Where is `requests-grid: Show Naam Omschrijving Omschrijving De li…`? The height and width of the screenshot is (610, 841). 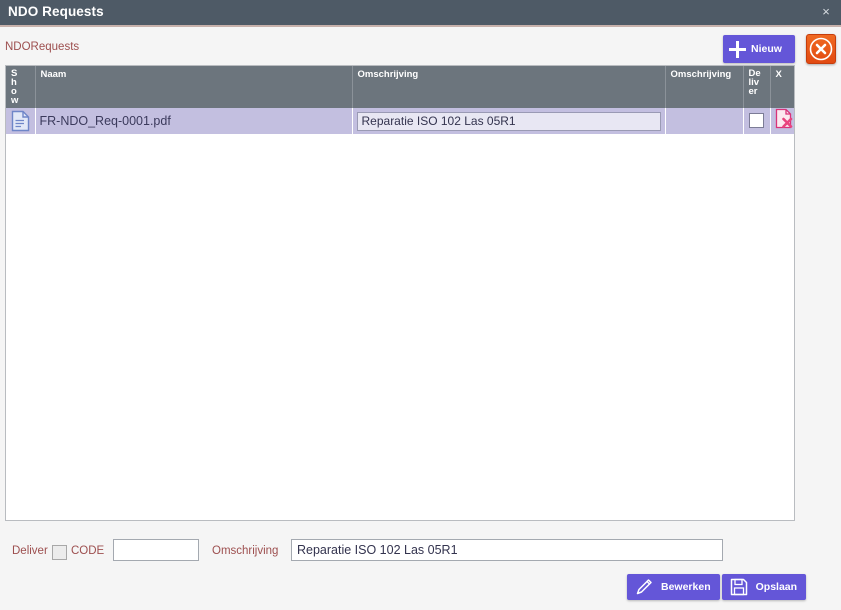 requests-grid: Show Naam Omschrijving Omschrijving De li… is located at coordinates (400, 100).